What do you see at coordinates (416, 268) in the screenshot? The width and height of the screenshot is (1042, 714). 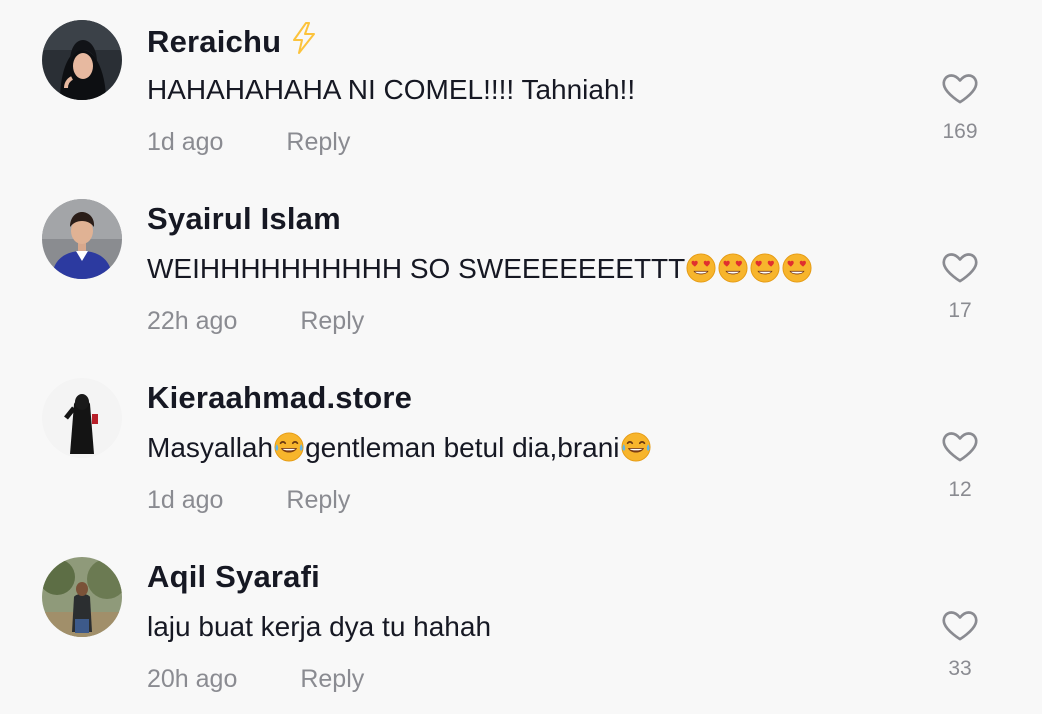 I see `comment-text-part: WEIHHHHHHHHHH SO SWEEEEEEETTT` at bounding box center [416, 268].